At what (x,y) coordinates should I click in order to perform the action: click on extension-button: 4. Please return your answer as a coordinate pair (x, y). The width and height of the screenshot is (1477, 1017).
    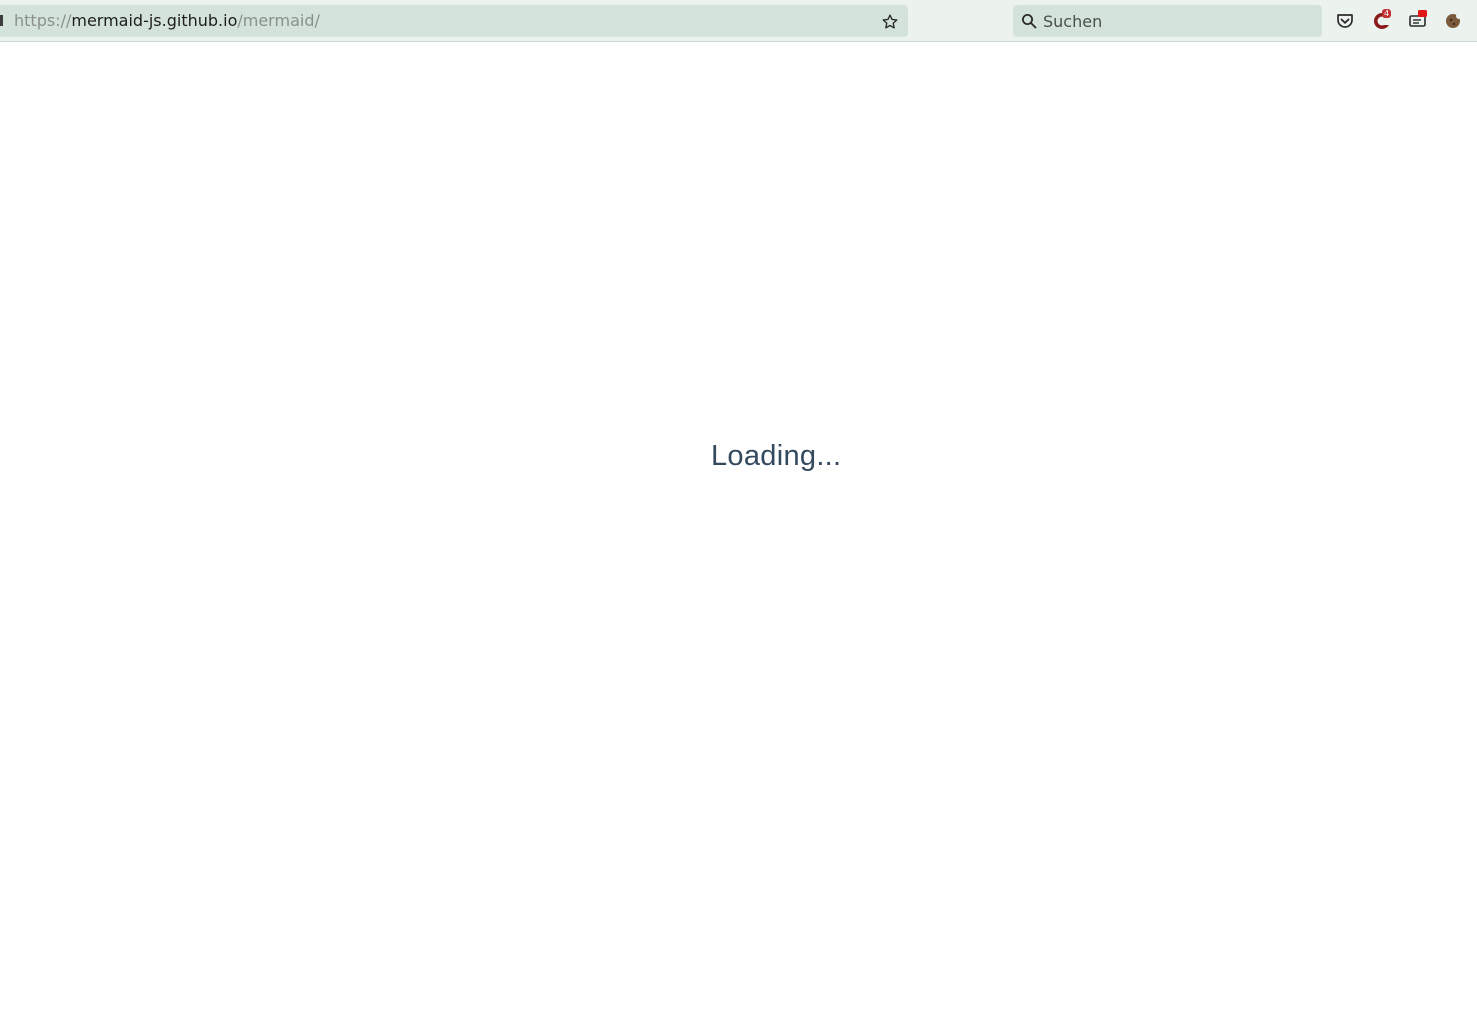
    Looking at the image, I should click on (1384, 21).